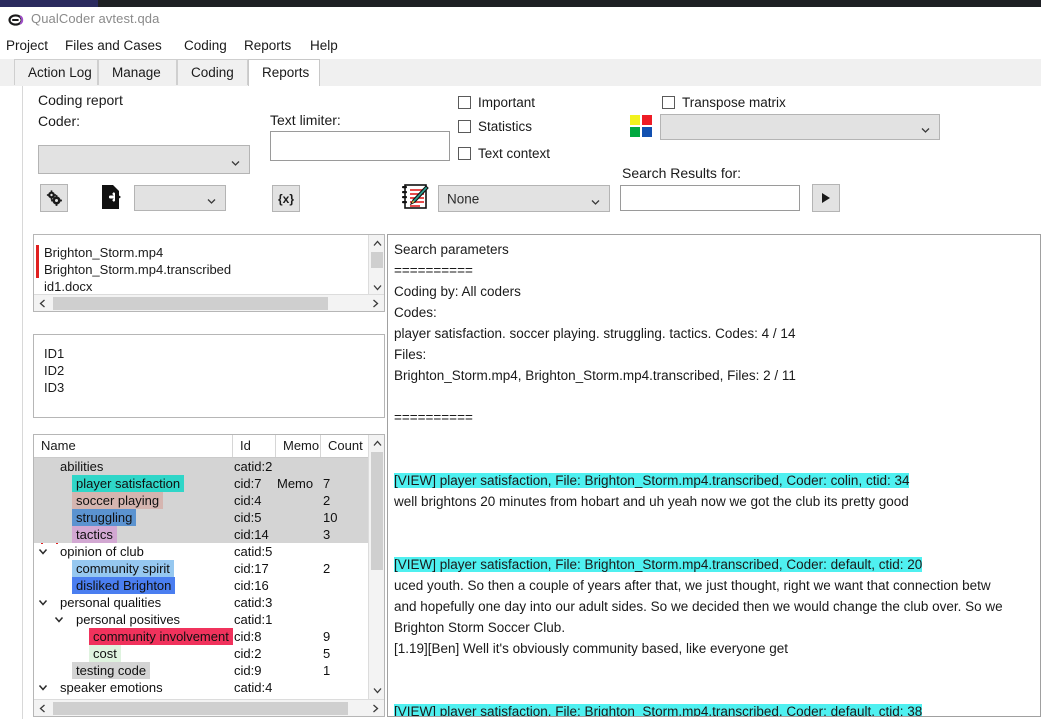 Image resolution: width=1041 pixels, height=719 pixels. Describe the element at coordinates (201, 551) in the screenshot. I see `table-row: opinion of club catid:5` at that location.